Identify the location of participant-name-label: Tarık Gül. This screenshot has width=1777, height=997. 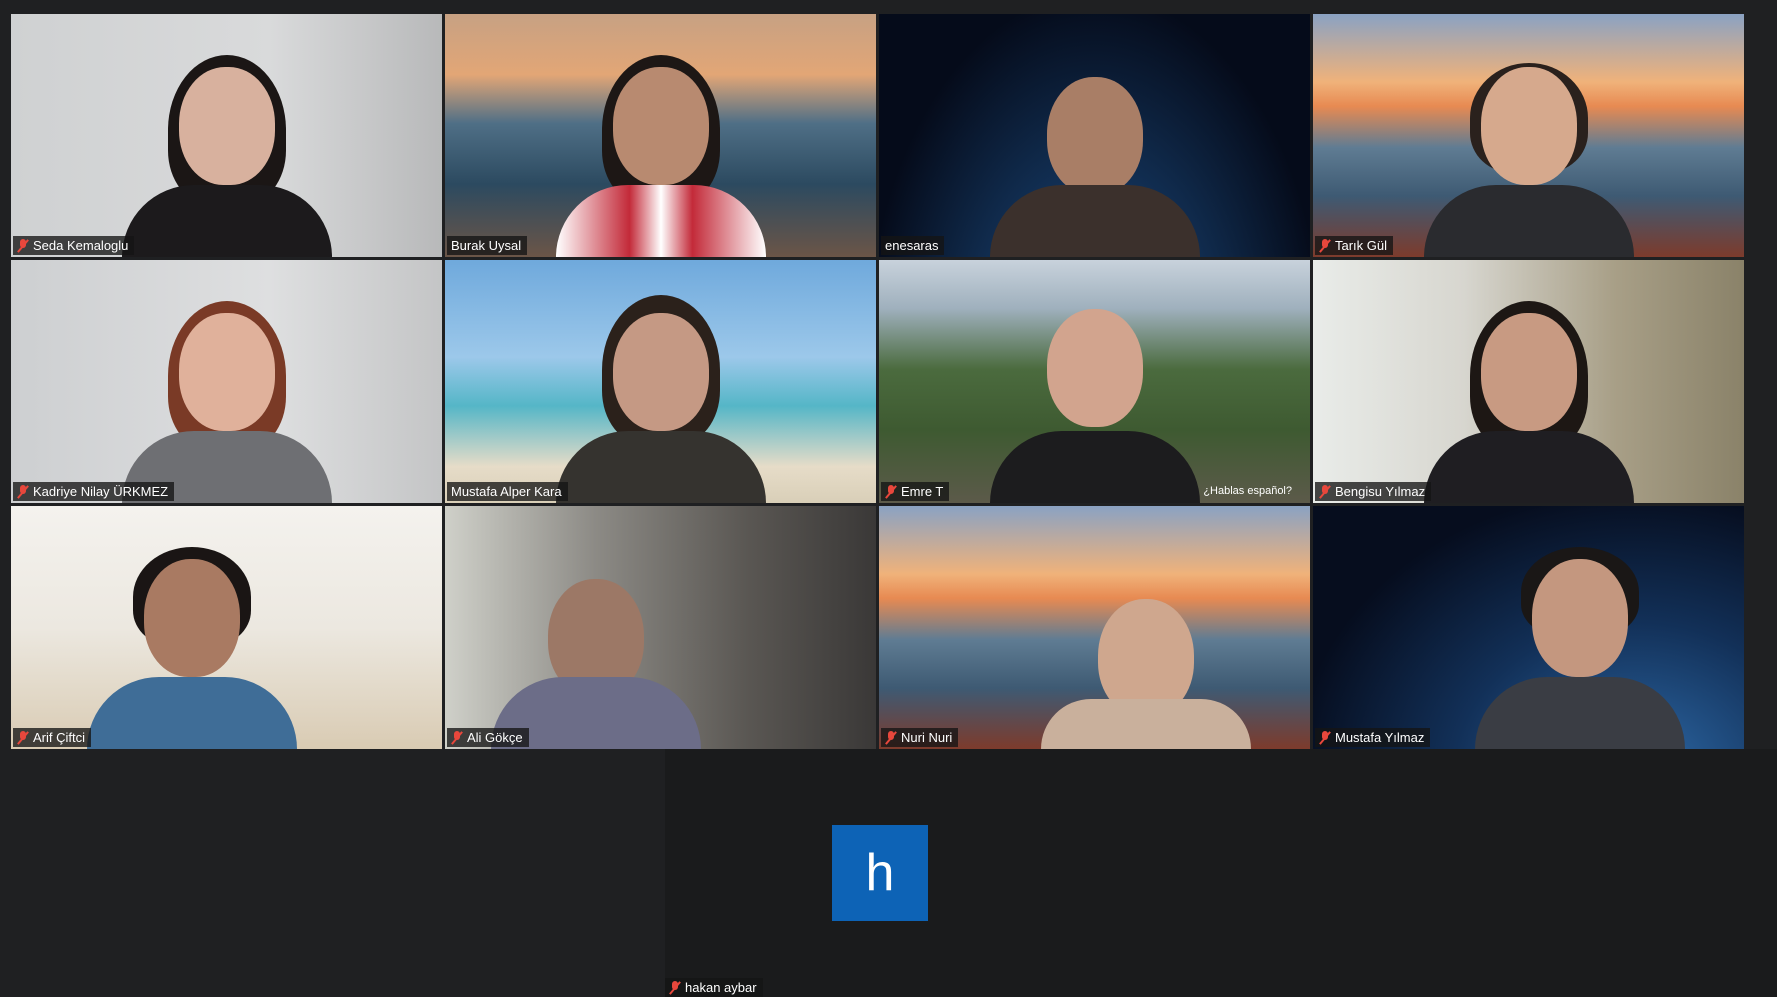
(1354, 245).